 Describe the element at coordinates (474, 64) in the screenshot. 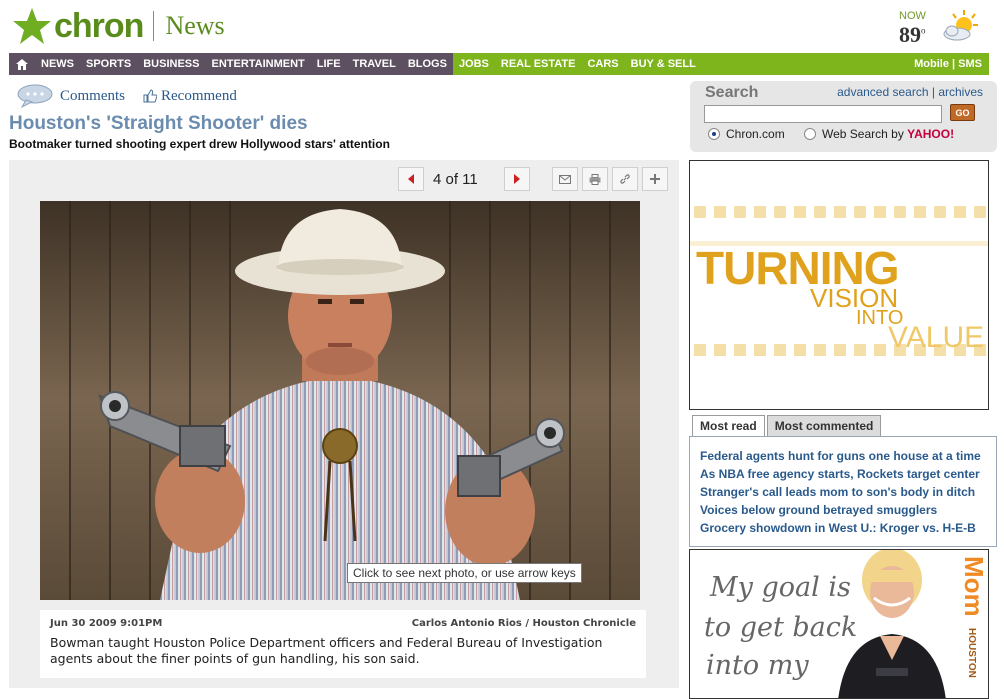

I see `nav-item-jobs: JOBS` at that location.